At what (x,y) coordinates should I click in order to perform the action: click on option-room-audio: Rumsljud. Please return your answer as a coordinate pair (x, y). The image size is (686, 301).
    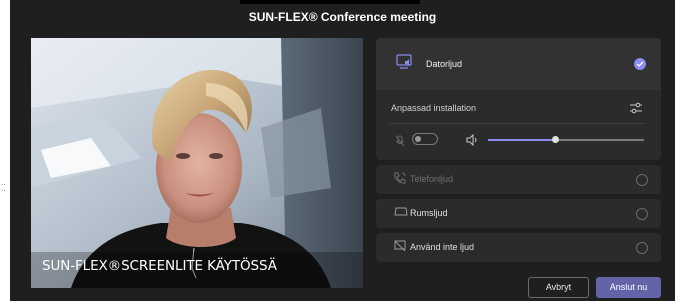
    Looking at the image, I should click on (518, 213).